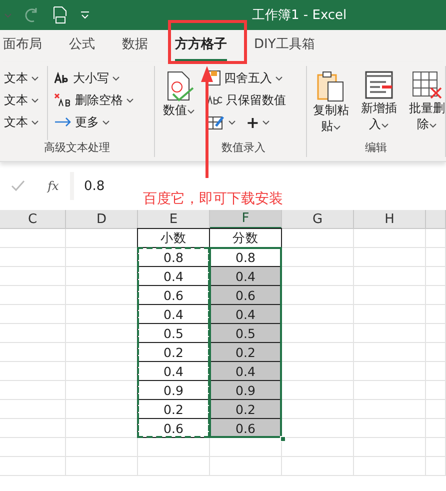  What do you see at coordinates (135, 46) in the screenshot?
I see `ribbon-tab: 数据` at bounding box center [135, 46].